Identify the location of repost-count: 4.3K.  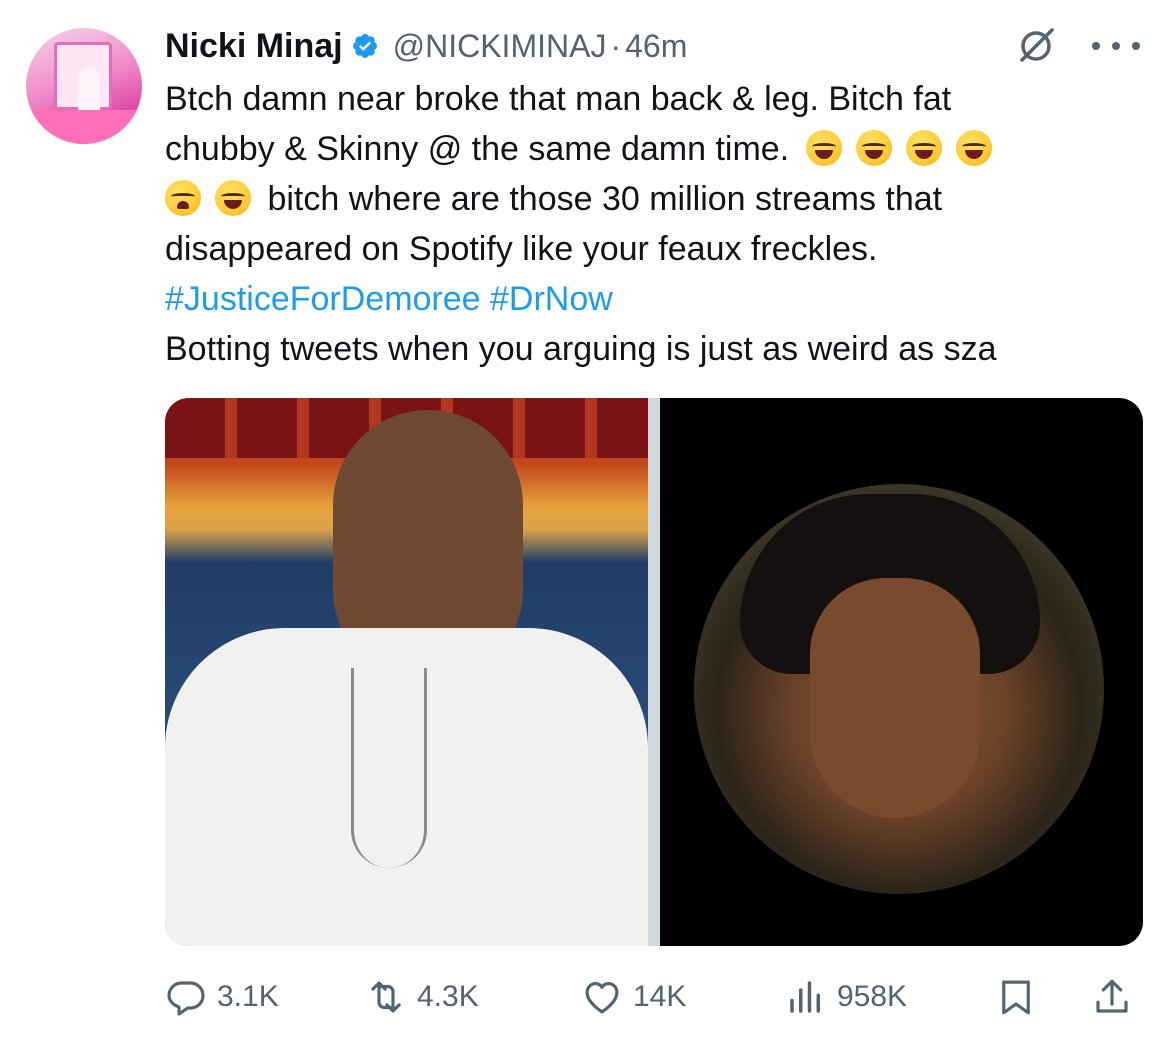
(448, 996).